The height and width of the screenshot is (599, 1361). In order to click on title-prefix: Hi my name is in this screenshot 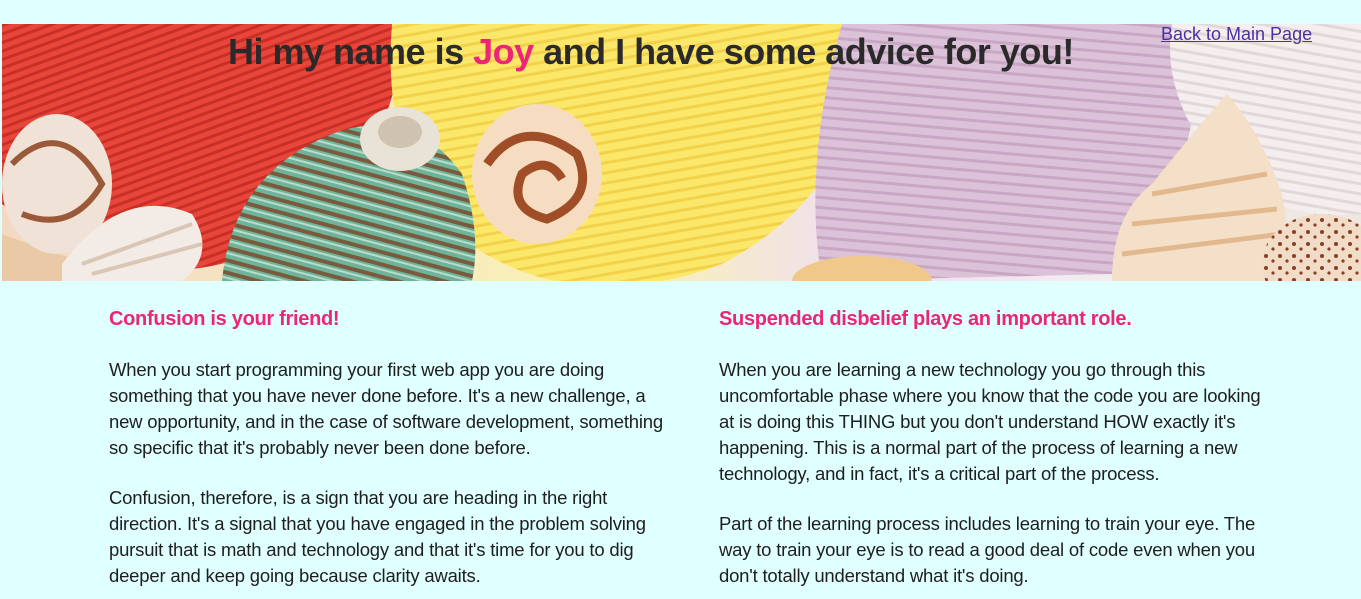, I will do `click(351, 51)`.